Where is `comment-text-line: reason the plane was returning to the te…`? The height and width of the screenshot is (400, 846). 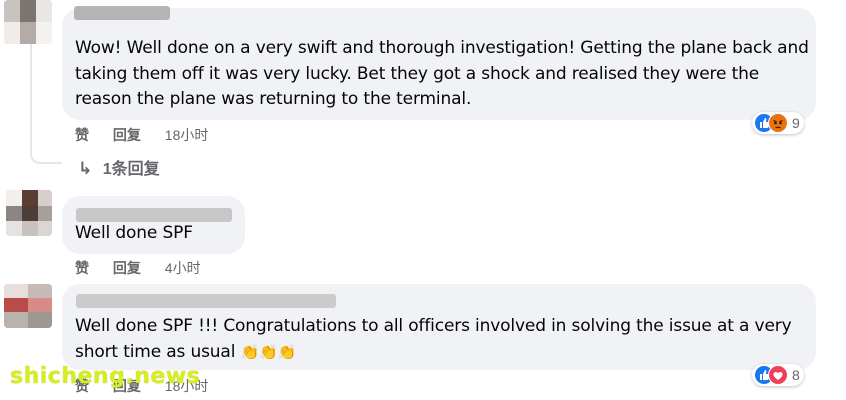
comment-text-line: reason the plane was returning to the te… is located at coordinates (273, 99).